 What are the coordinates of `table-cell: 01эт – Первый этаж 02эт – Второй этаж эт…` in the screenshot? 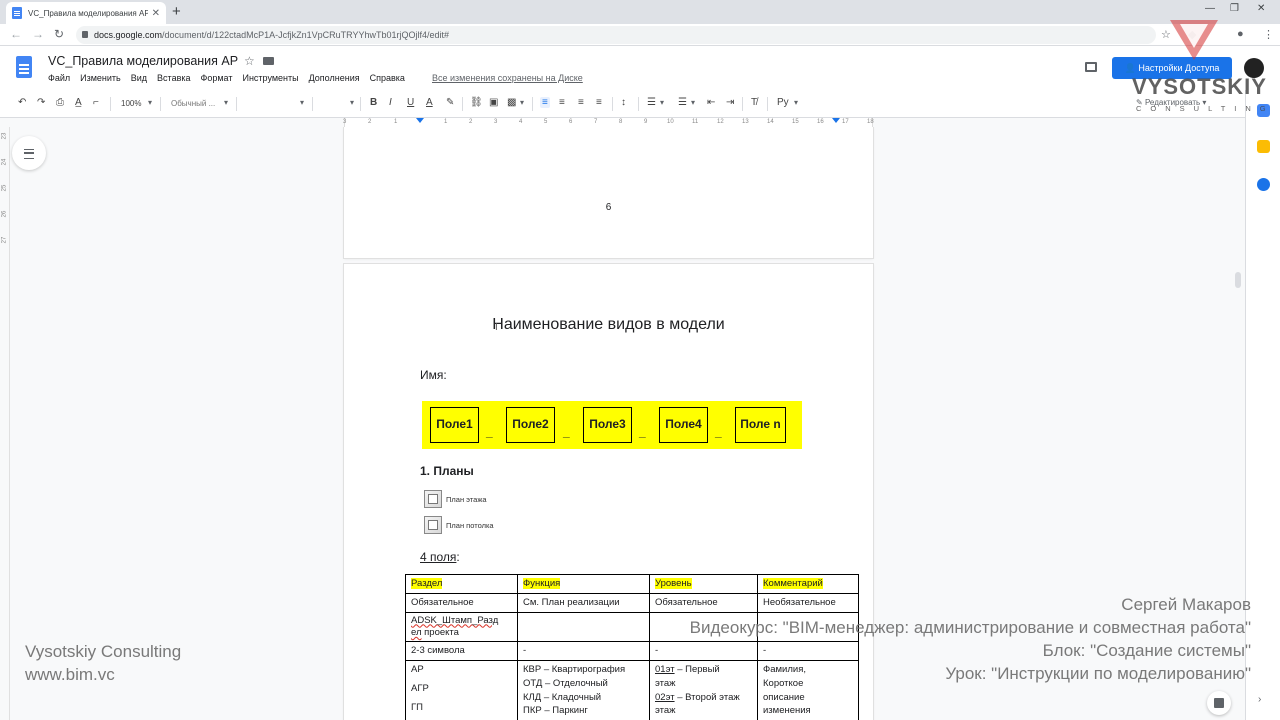 It's located at (703, 689).